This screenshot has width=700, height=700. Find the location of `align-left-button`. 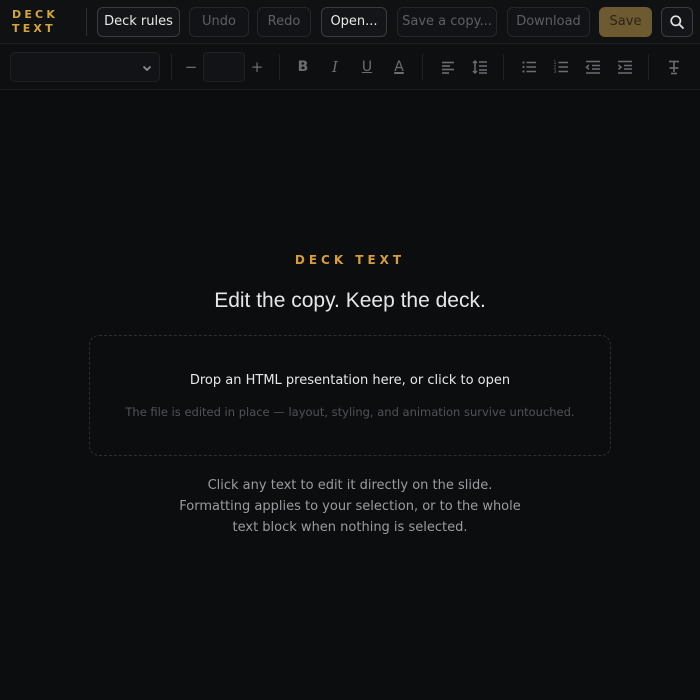

align-left-button is located at coordinates (448, 67).